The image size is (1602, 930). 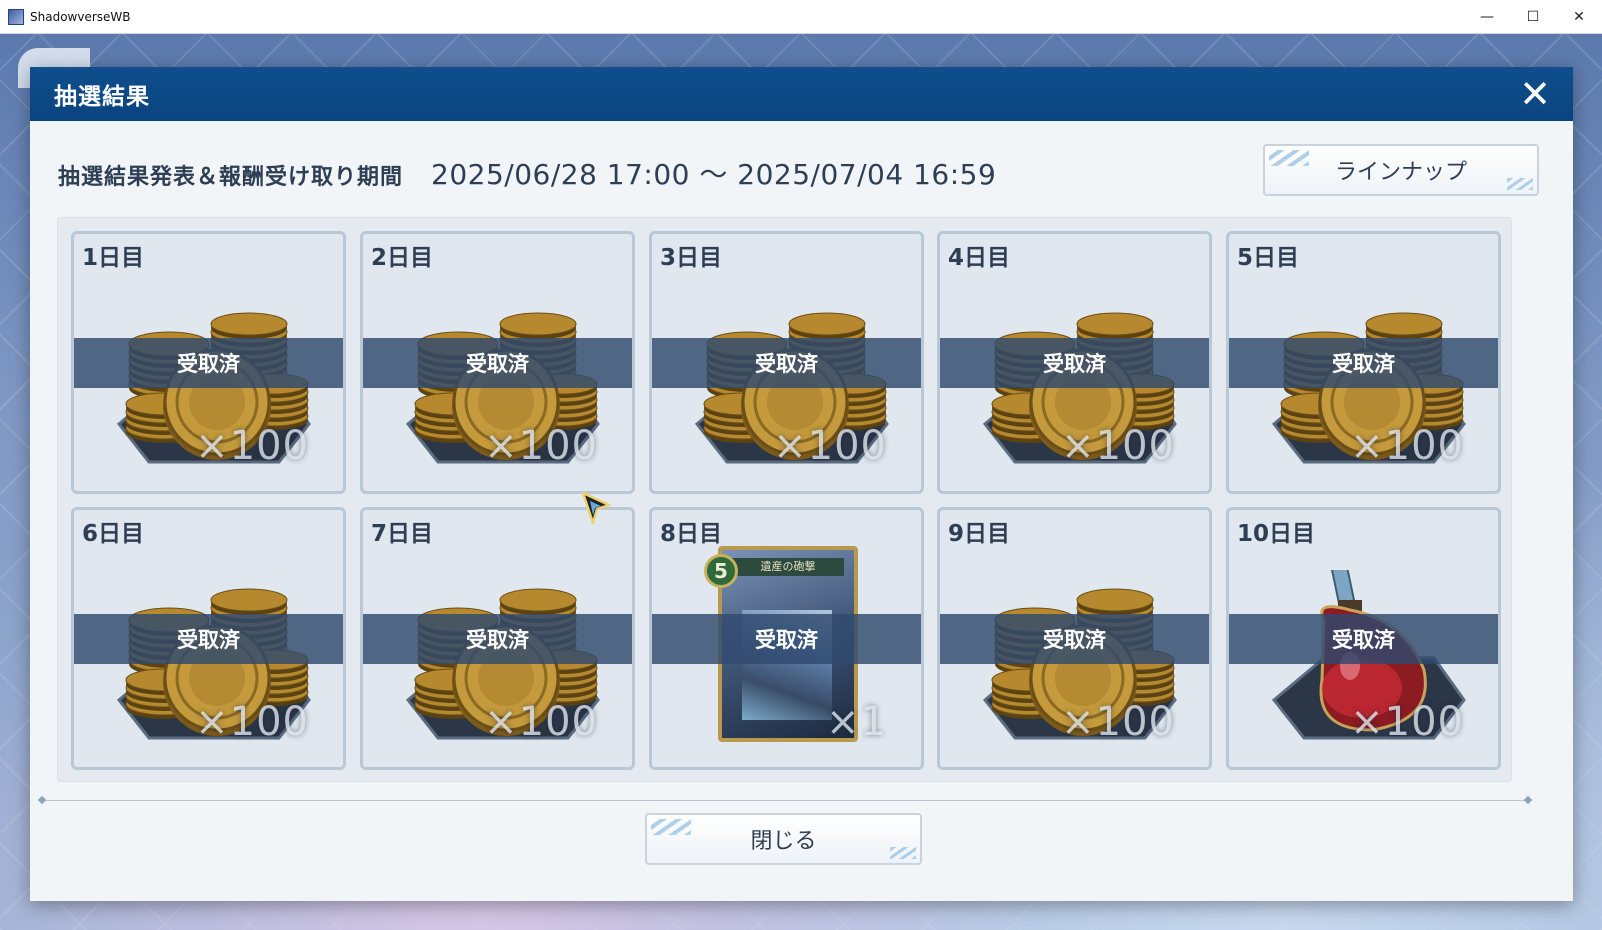 What do you see at coordinates (801, 94) in the screenshot?
I see `dialog-header: 抽選結果 ✕` at bounding box center [801, 94].